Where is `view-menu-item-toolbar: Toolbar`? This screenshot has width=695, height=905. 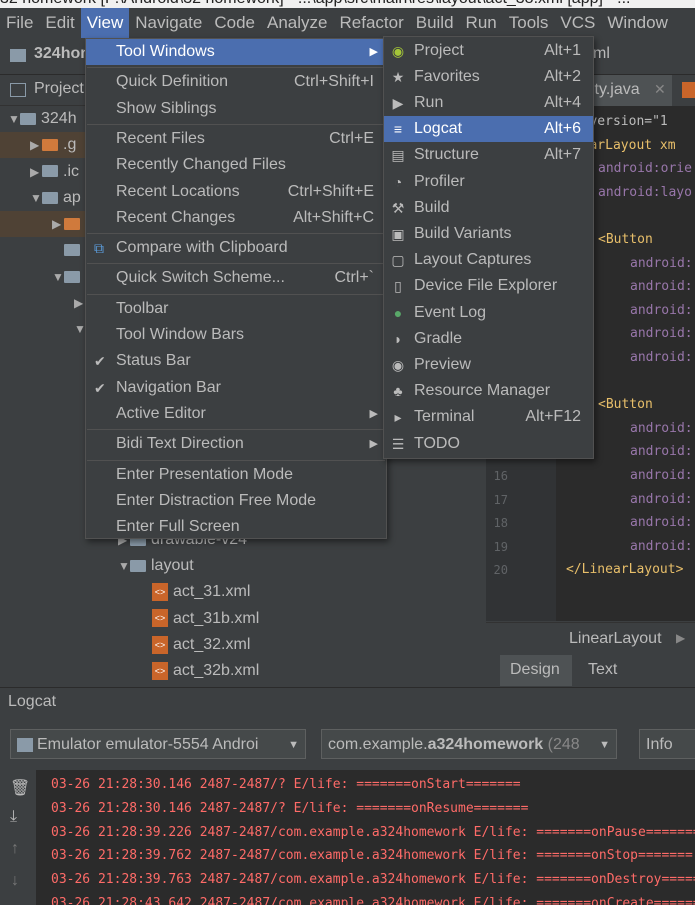
view-menu-item-toolbar: Toolbar is located at coordinates (236, 309).